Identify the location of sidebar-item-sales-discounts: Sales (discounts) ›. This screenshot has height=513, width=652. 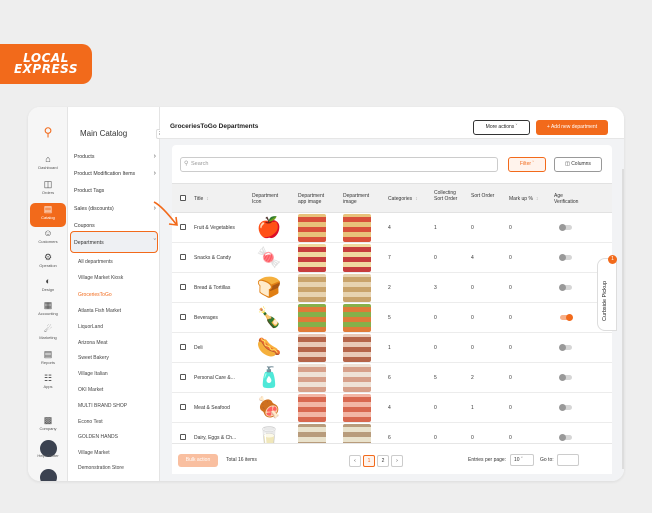
(116, 208).